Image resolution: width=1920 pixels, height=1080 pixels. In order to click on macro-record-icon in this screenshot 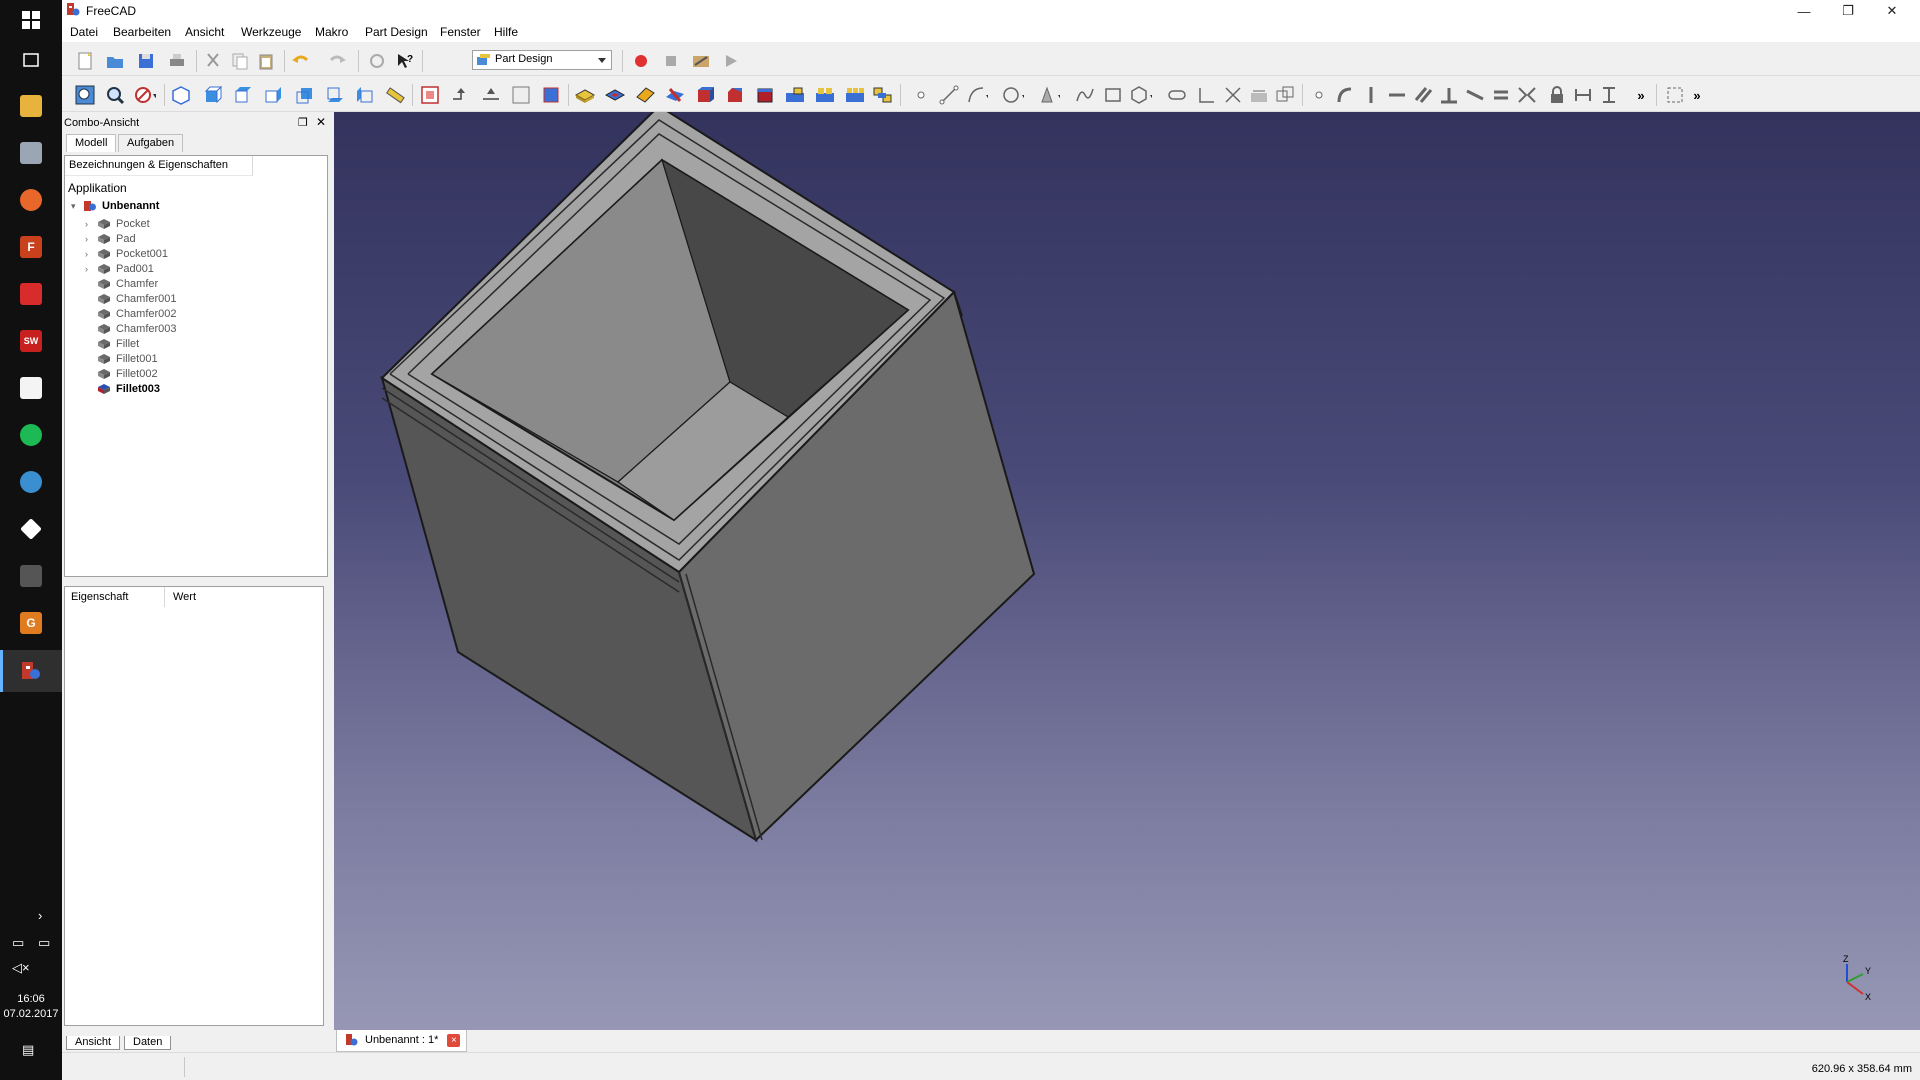, I will do `click(641, 61)`.